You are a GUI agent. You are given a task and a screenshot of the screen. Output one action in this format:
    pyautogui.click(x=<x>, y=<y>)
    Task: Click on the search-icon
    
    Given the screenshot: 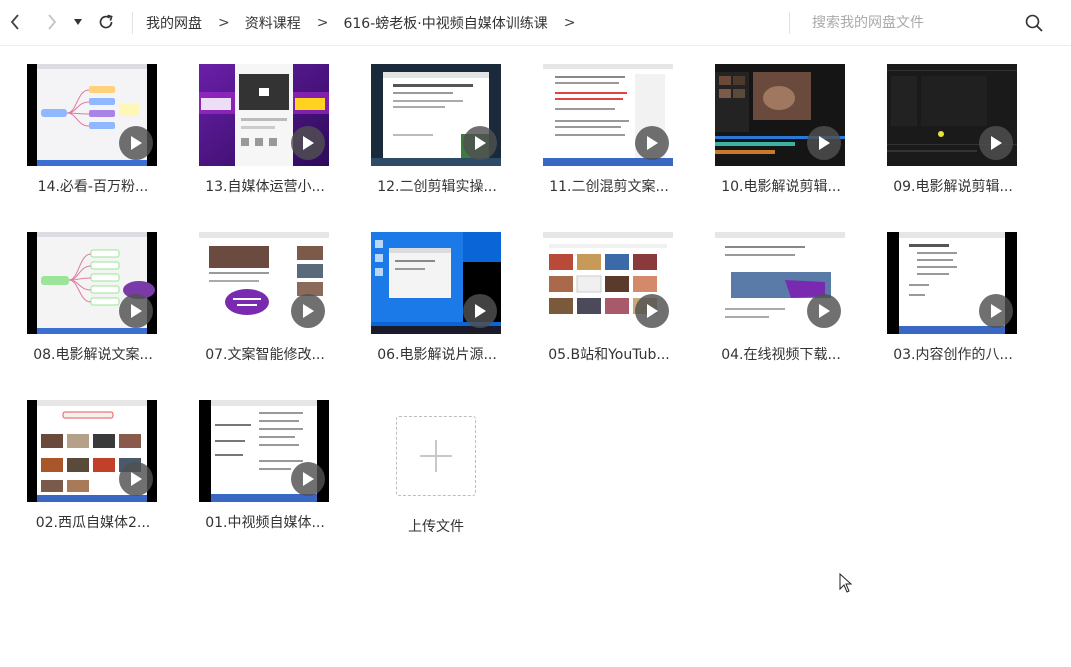 What is the action you would take?
    pyautogui.click(x=1034, y=23)
    